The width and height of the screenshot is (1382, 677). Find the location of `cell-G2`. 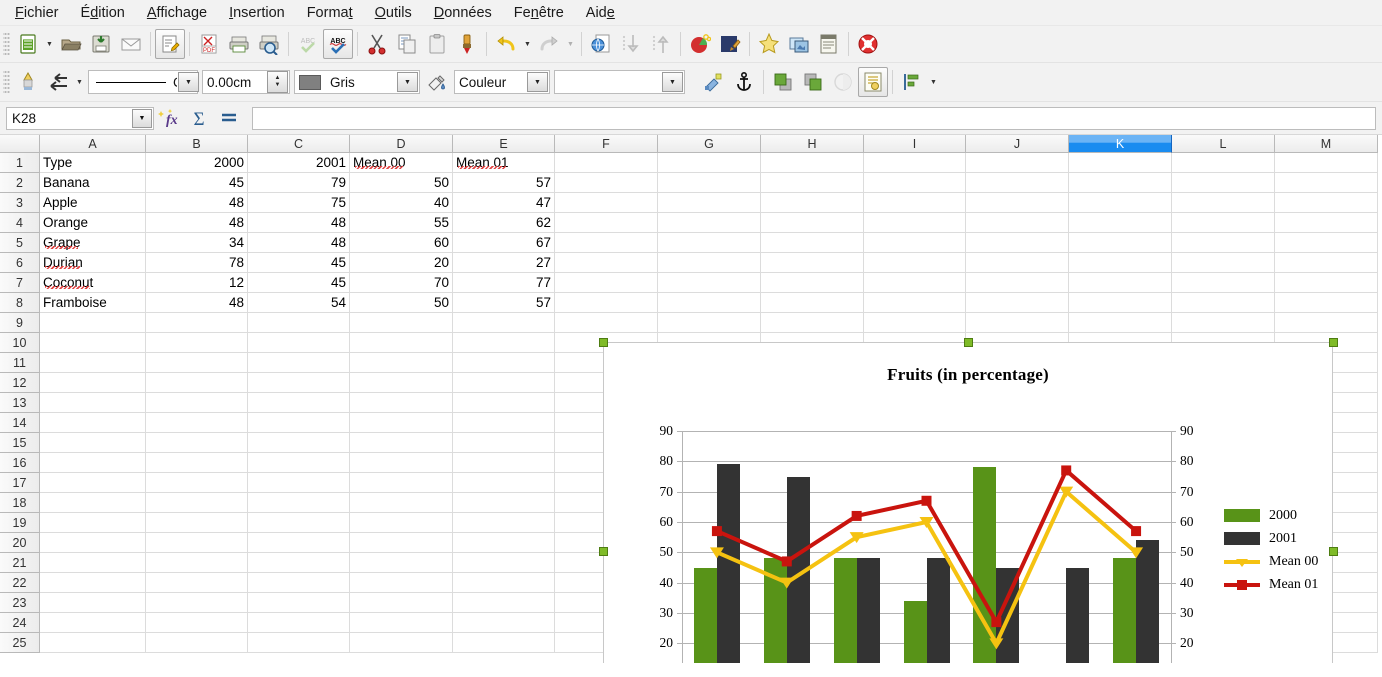

cell-G2 is located at coordinates (709, 183).